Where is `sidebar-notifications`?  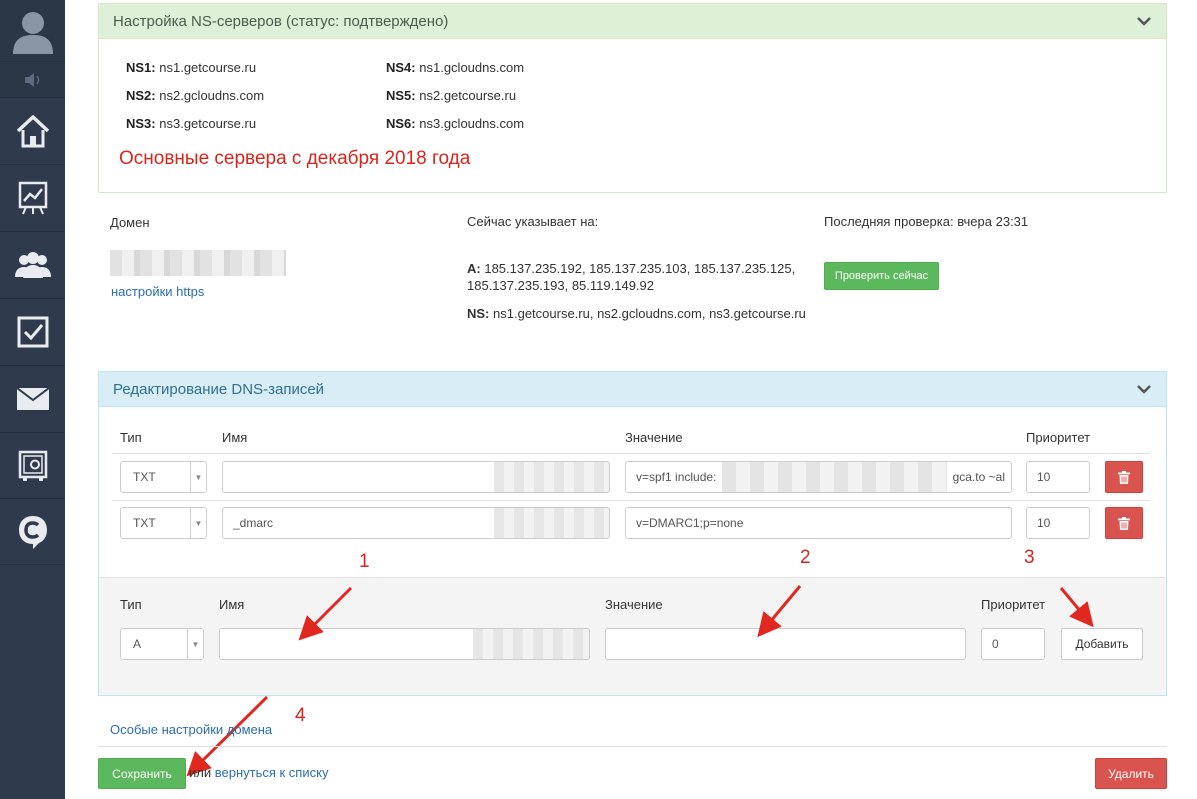 sidebar-notifications is located at coordinates (32, 80).